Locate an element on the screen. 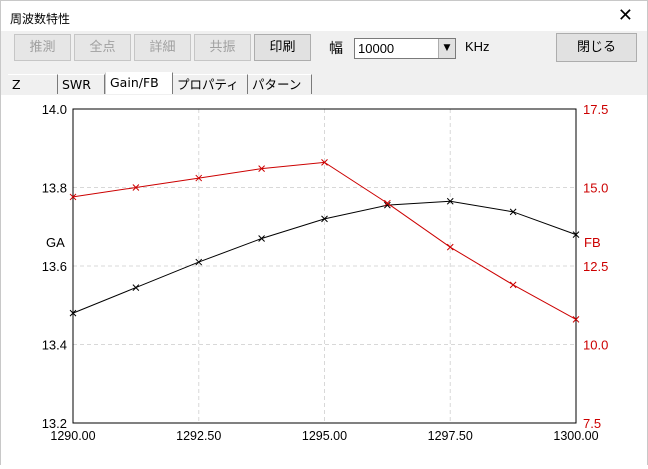 The height and width of the screenshot is (469, 648). close-icon: ✕ is located at coordinates (625, 15).